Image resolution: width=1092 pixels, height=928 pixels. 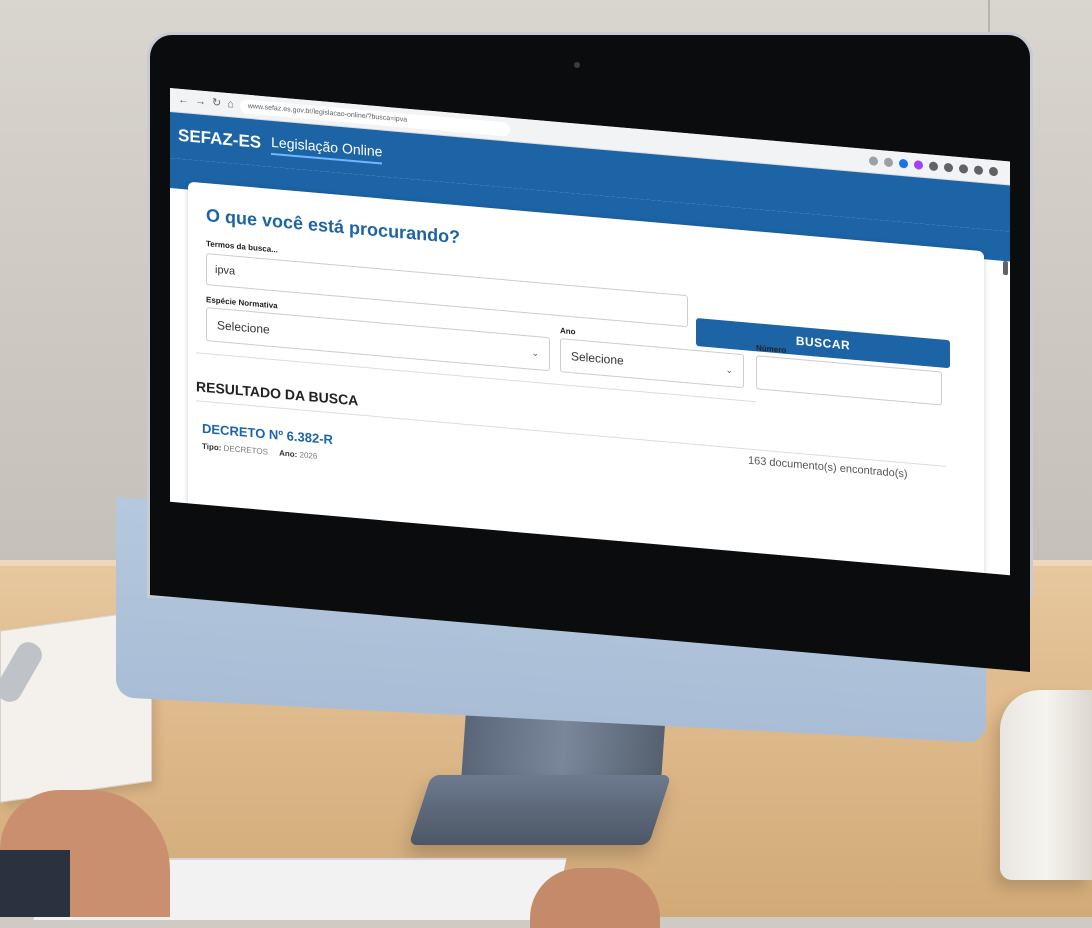 I want to click on result-count: 163 documento(s) encontrado(s), so click(x=828, y=467).